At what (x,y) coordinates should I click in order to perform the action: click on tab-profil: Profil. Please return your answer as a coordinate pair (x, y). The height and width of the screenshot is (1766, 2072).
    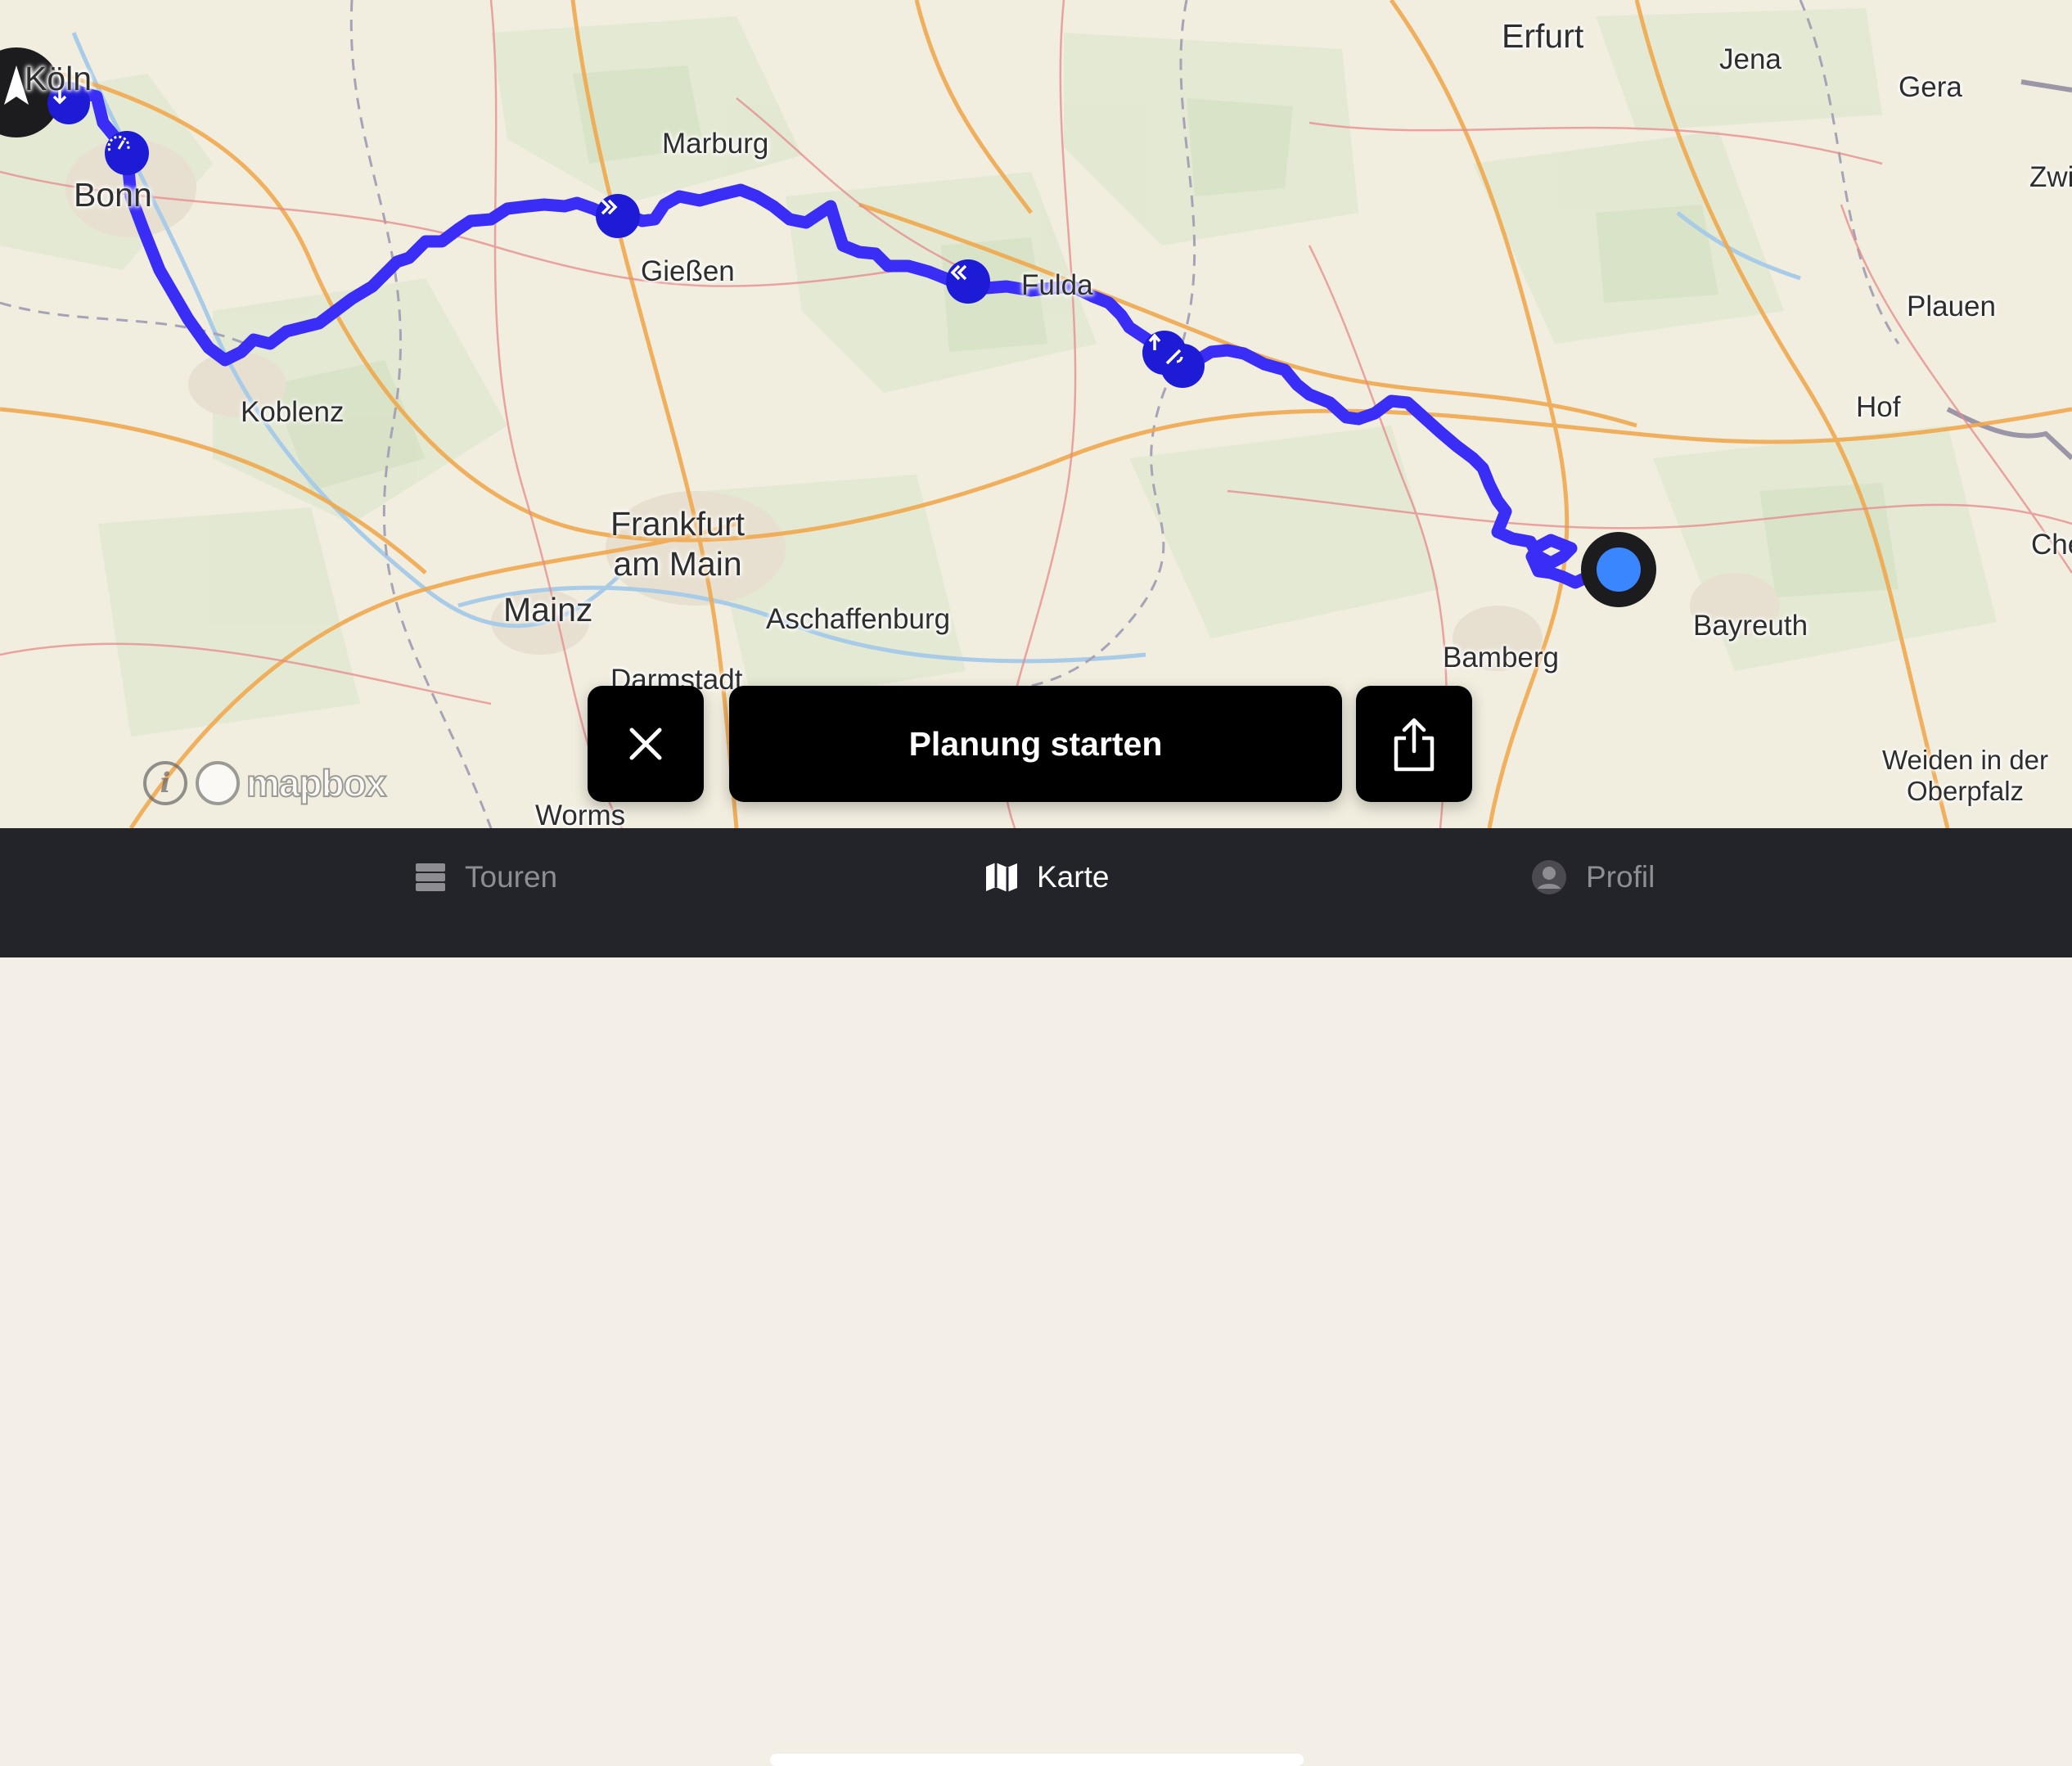
    Looking at the image, I should click on (1592, 877).